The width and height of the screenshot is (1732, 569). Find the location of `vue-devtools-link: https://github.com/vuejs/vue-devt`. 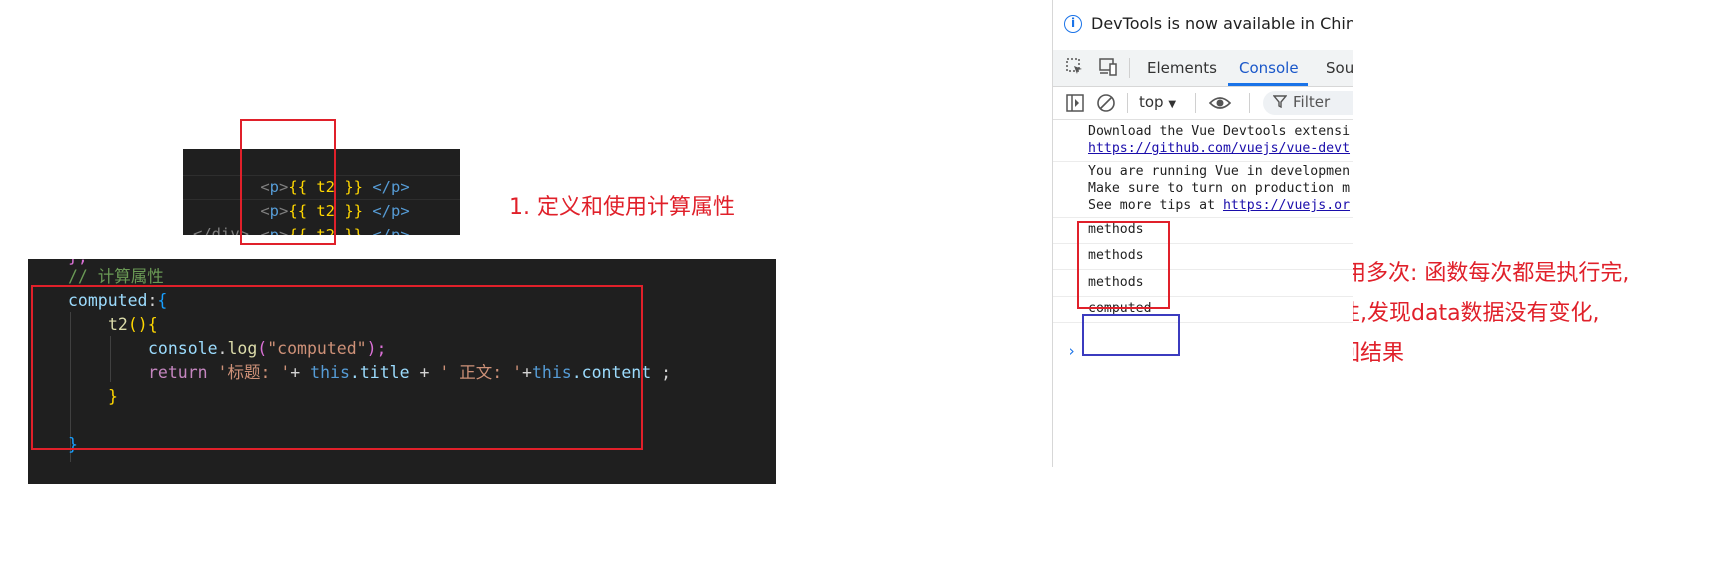

vue-devtools-link: https://github.com/vuejs/vue-devt is located at coordinates (1219, 148).